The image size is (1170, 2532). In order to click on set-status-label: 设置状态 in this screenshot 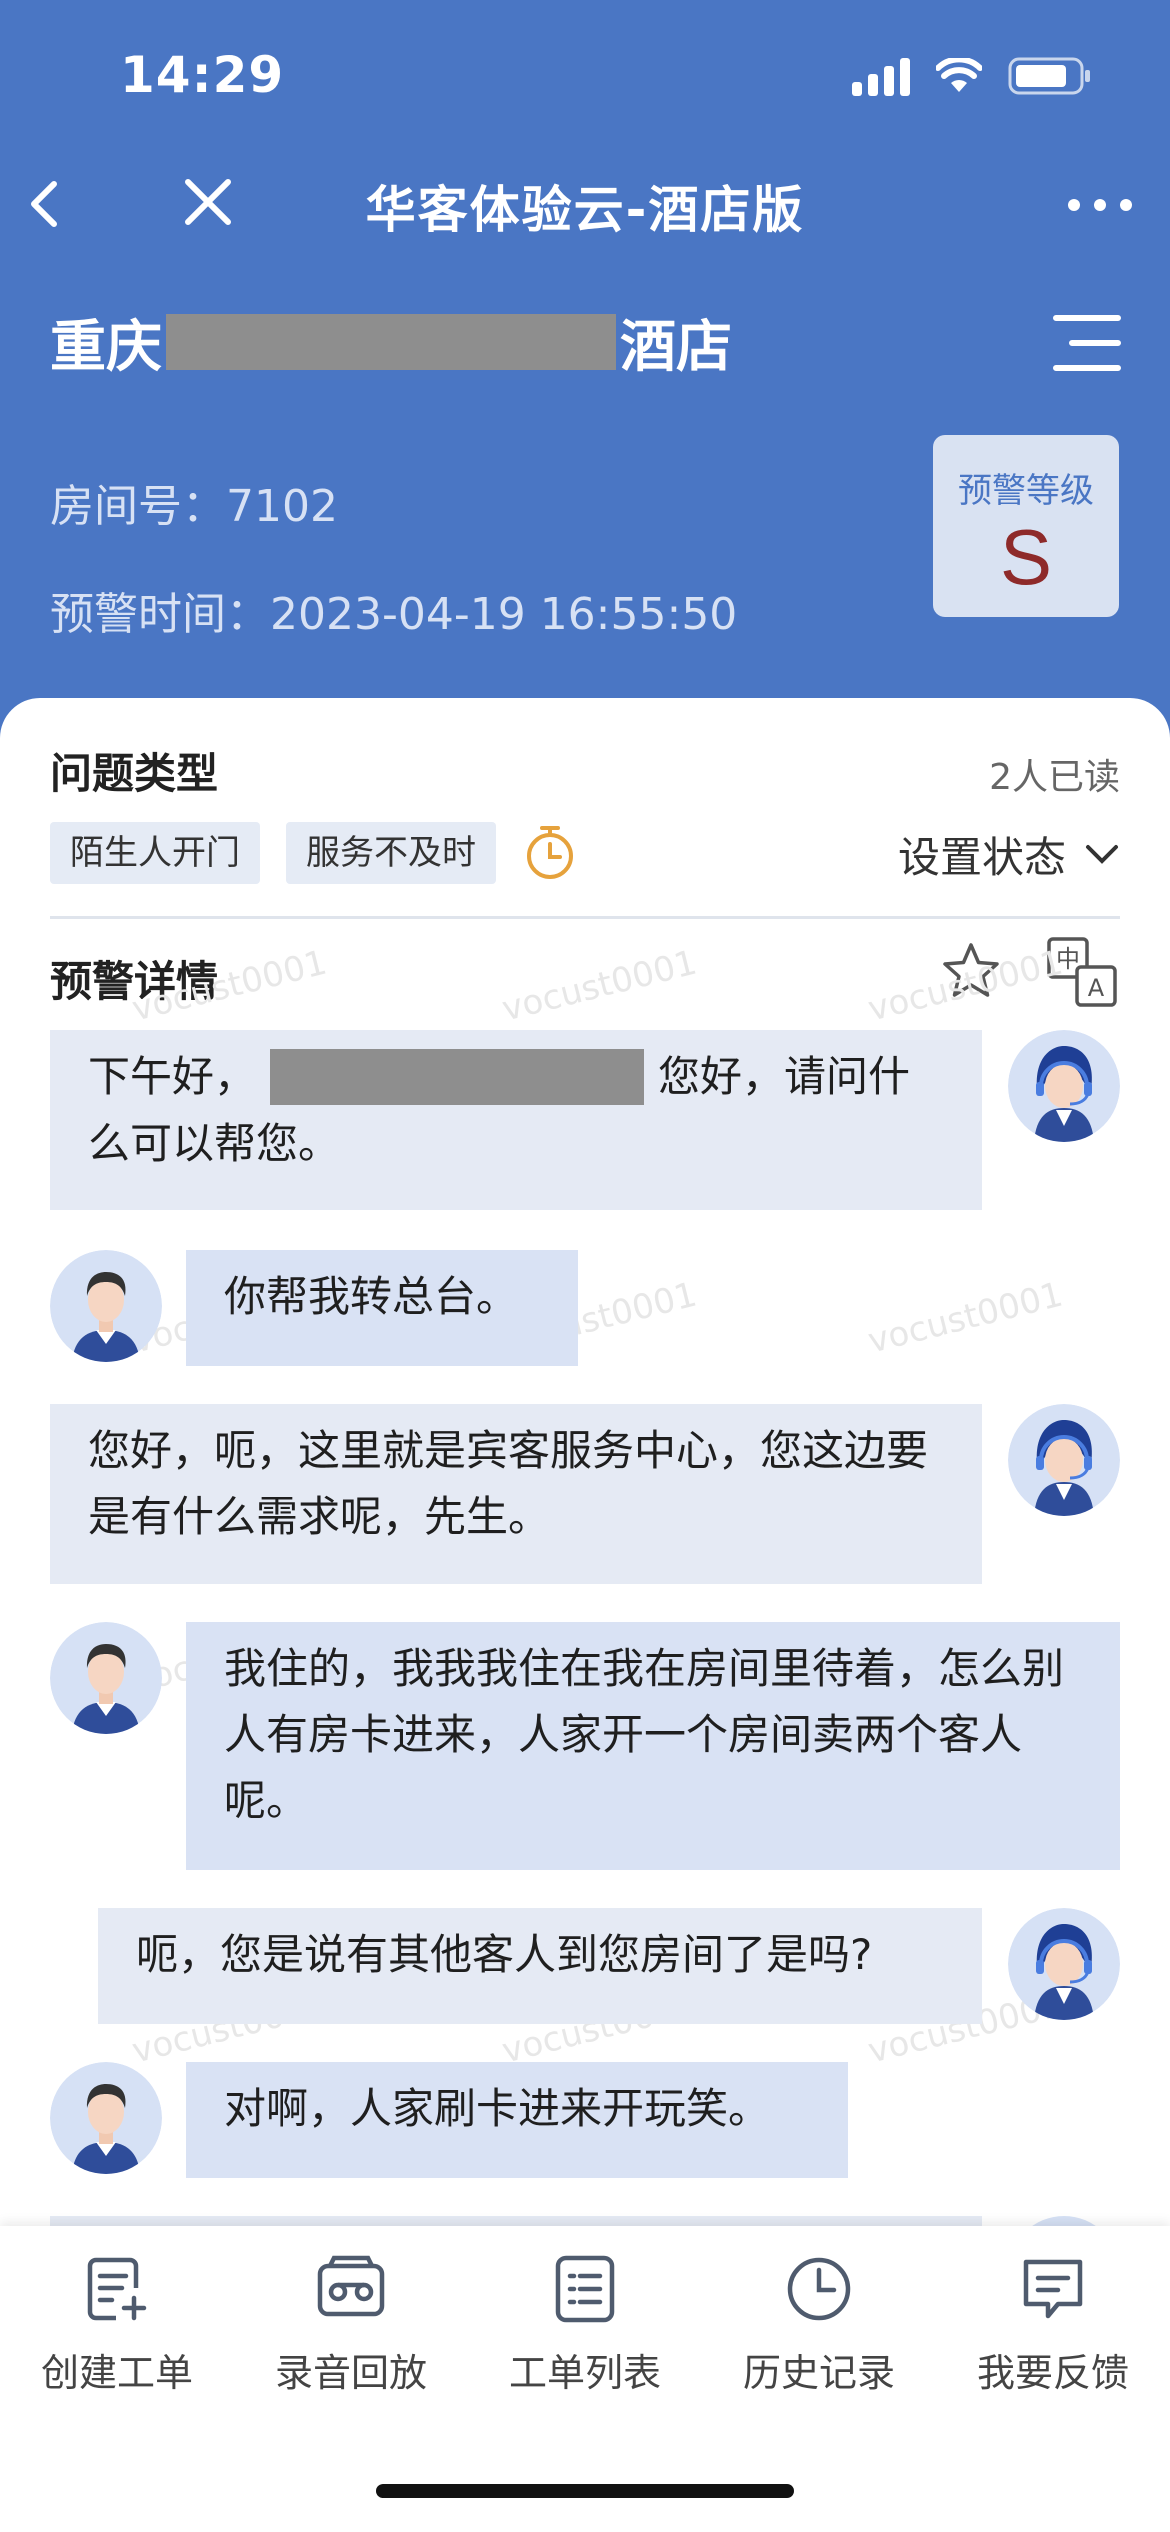, I will do `click(981, 857)`.